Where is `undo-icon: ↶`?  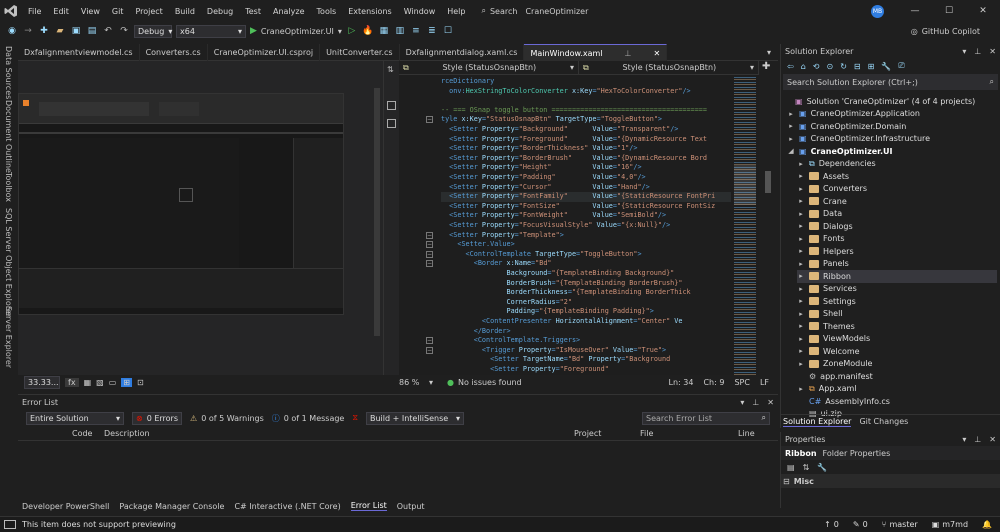 undo-icon: ↶ is located at coordinates (108, 31).